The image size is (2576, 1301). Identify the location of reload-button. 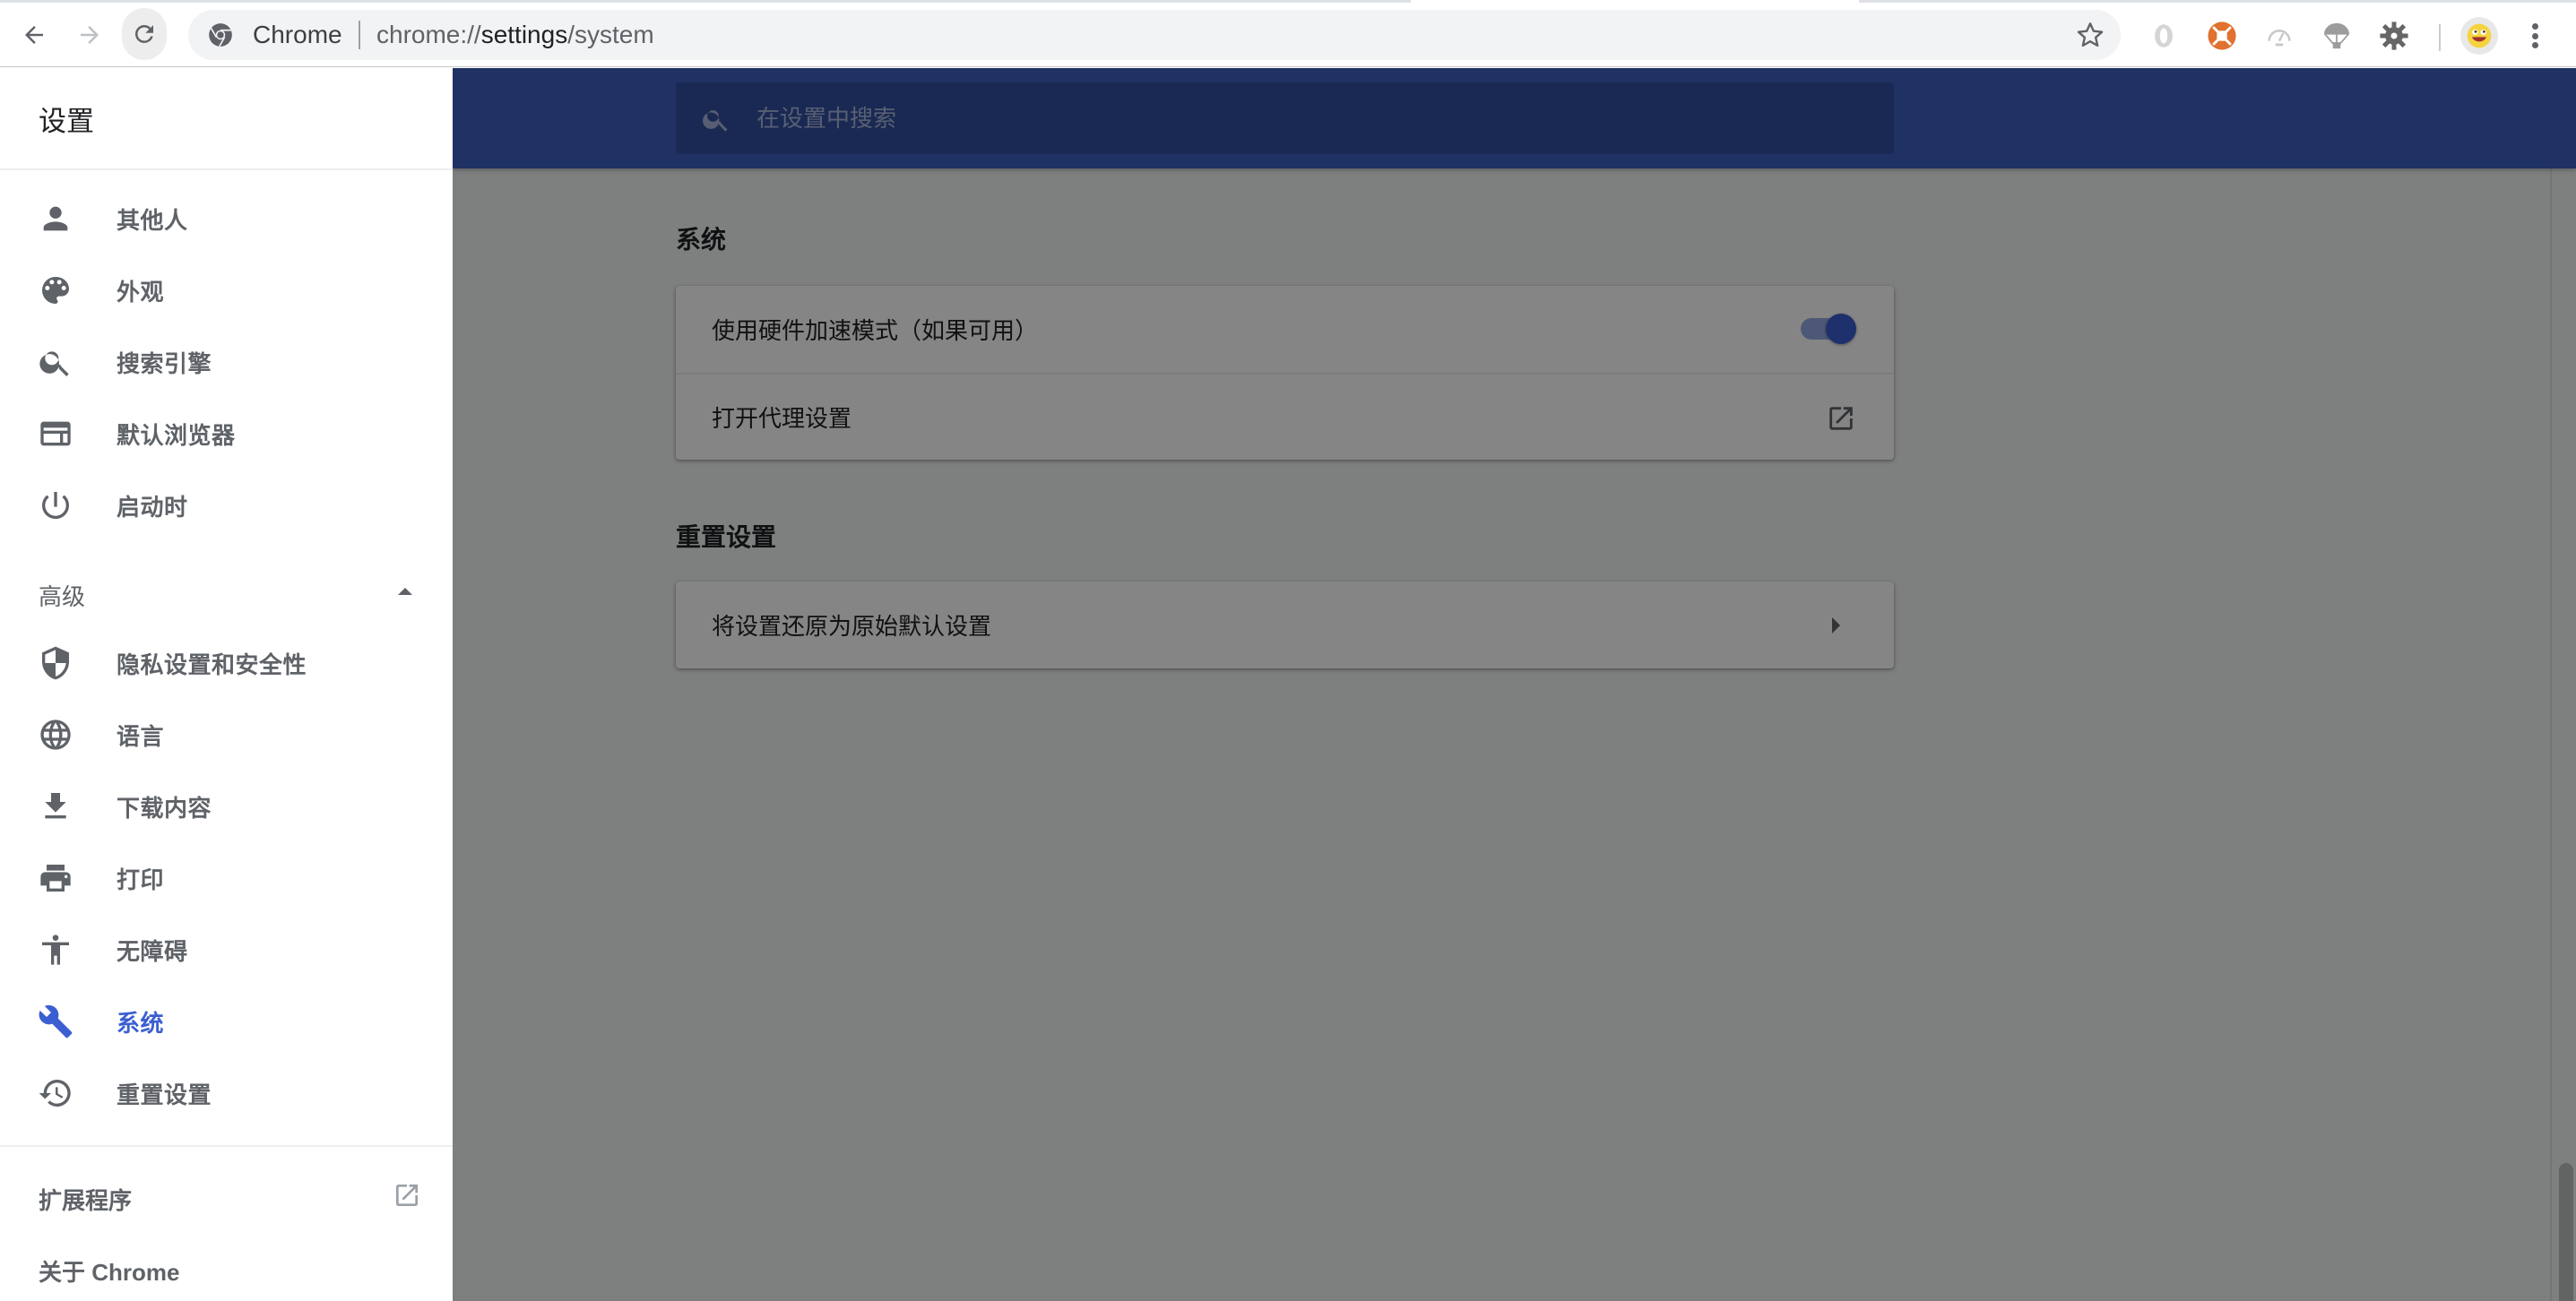
(144, 34).